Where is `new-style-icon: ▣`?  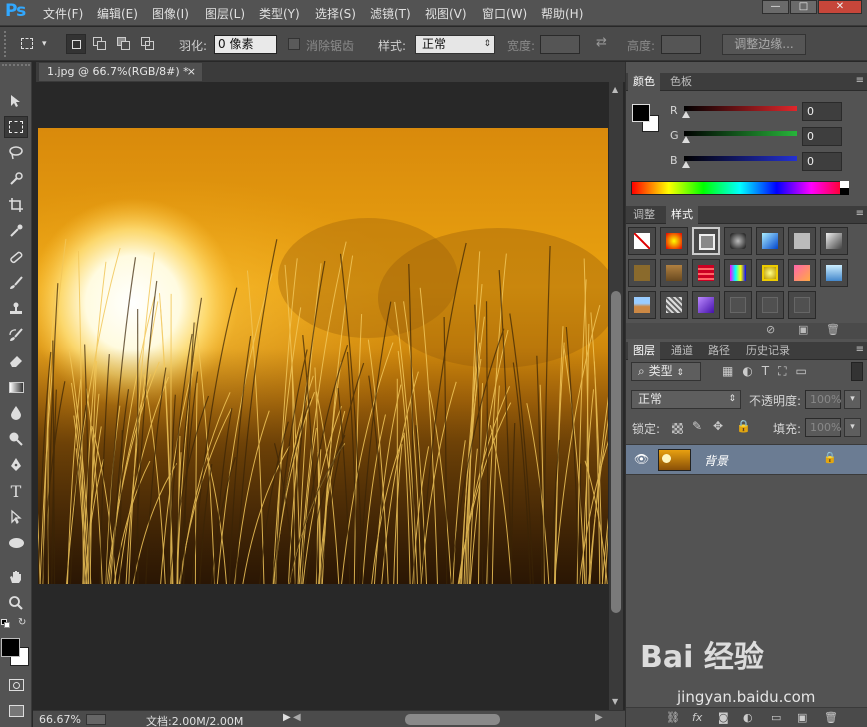 new-style-icon: ▣ is located at coordinates (803, 329).